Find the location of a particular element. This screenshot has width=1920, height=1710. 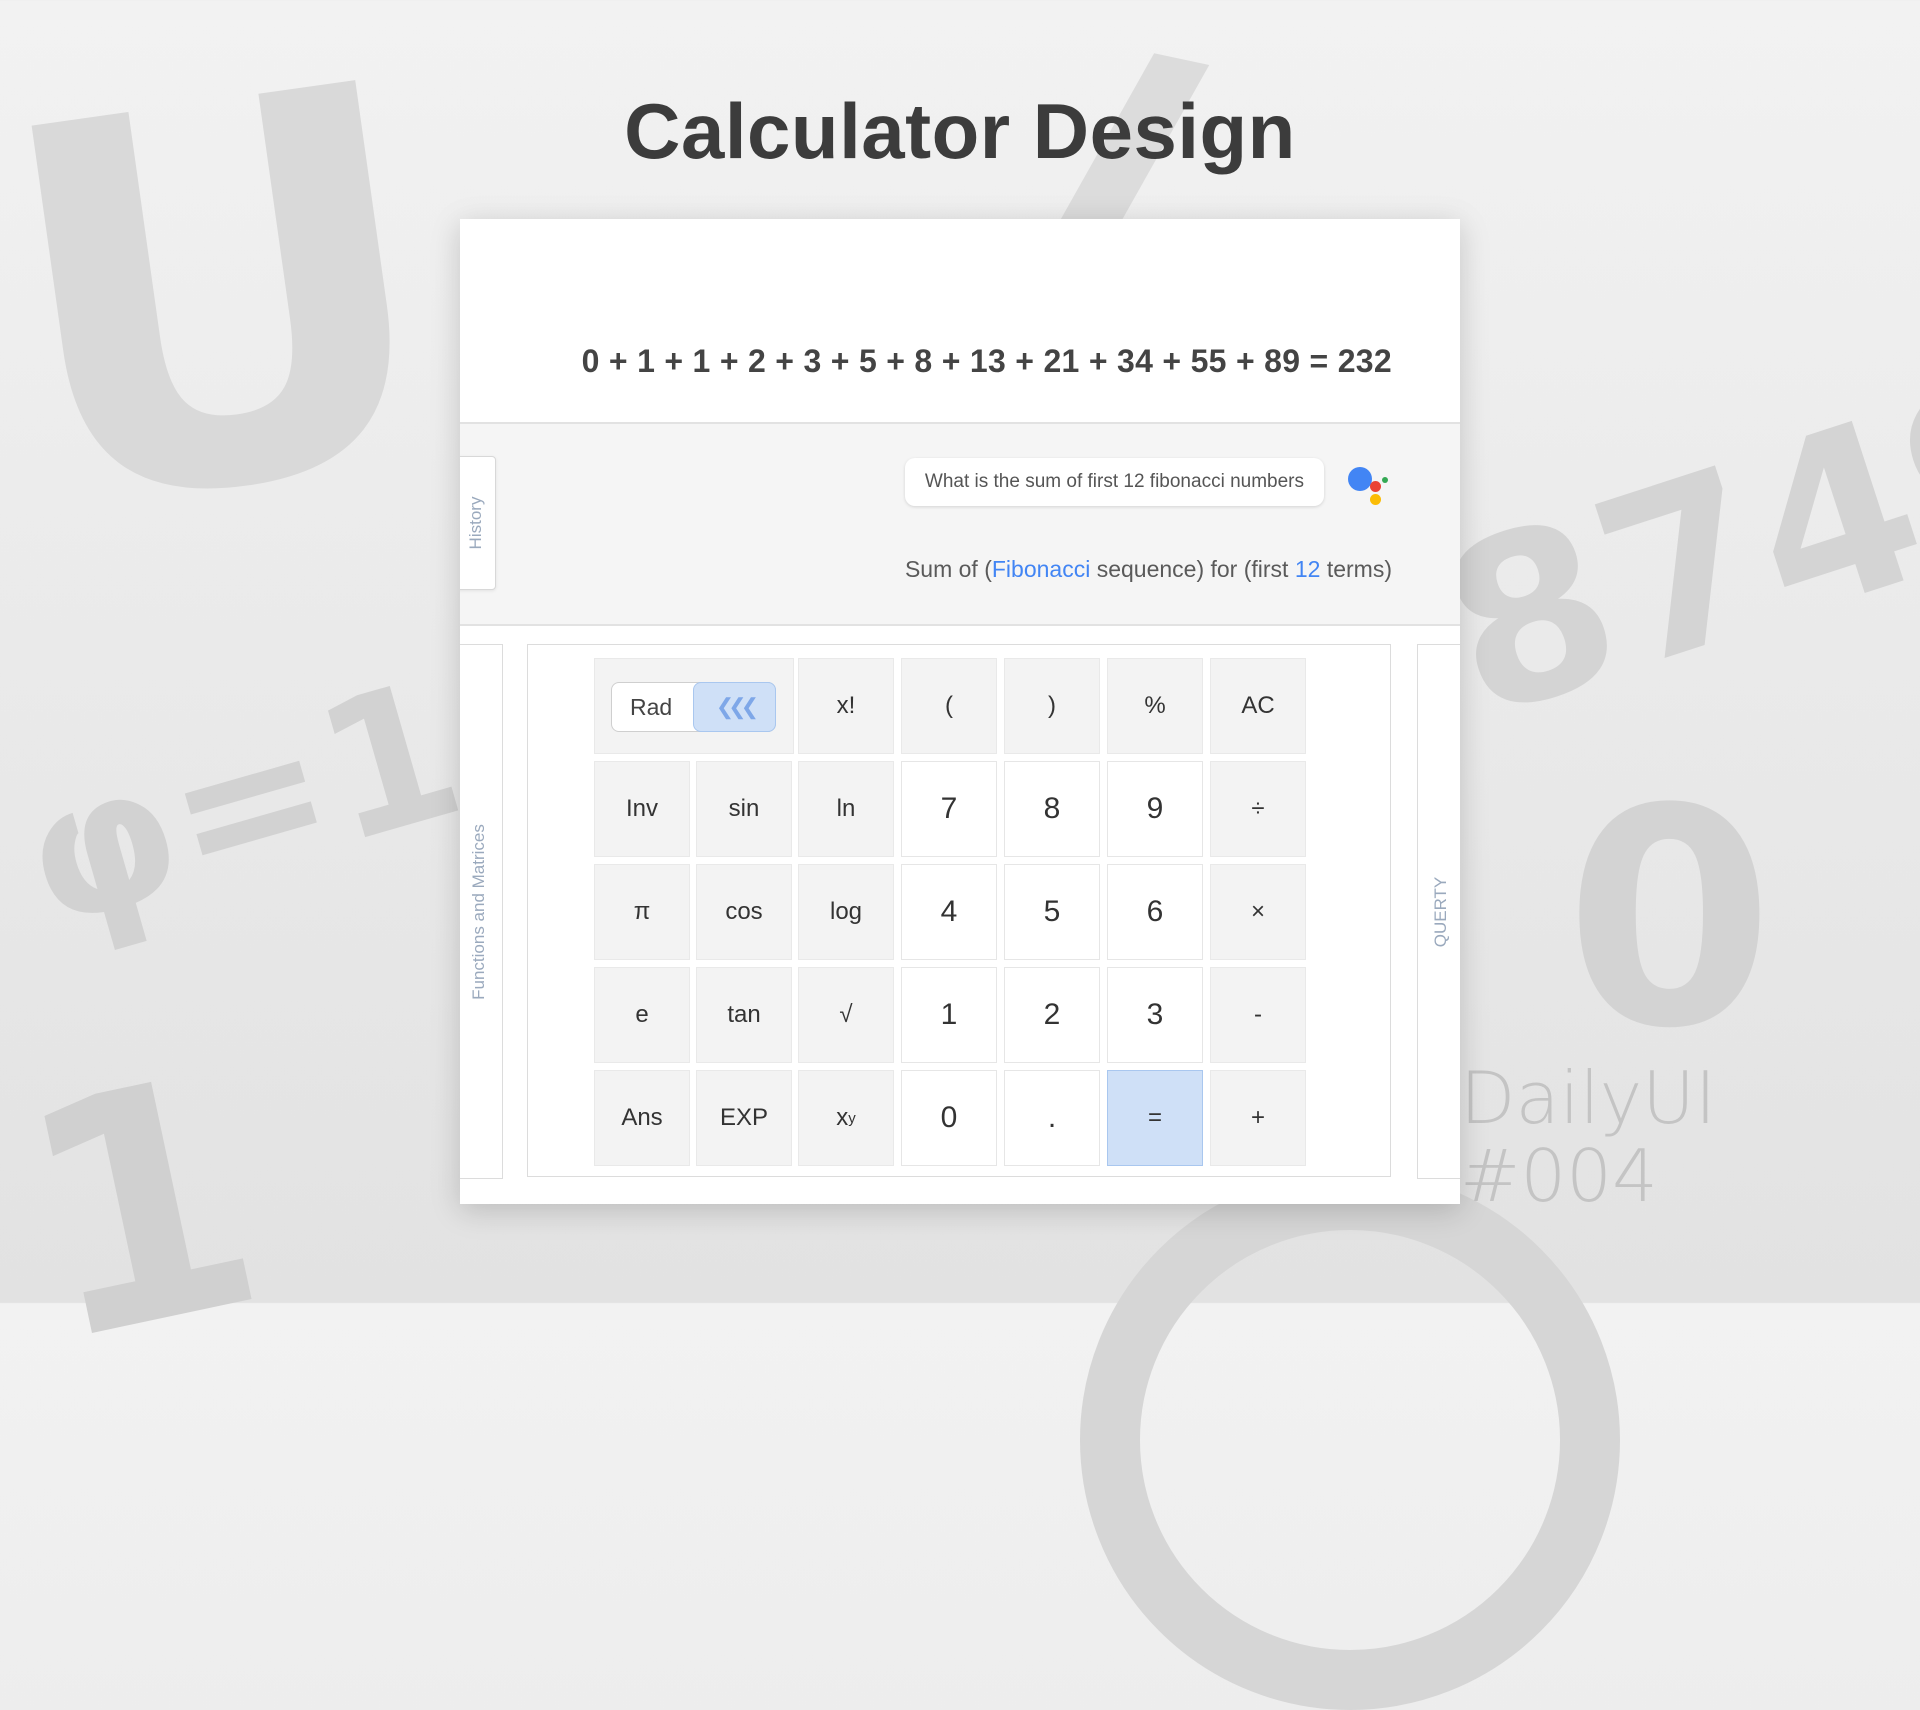

power-exponent: y is located at coordinates (852, 1118).